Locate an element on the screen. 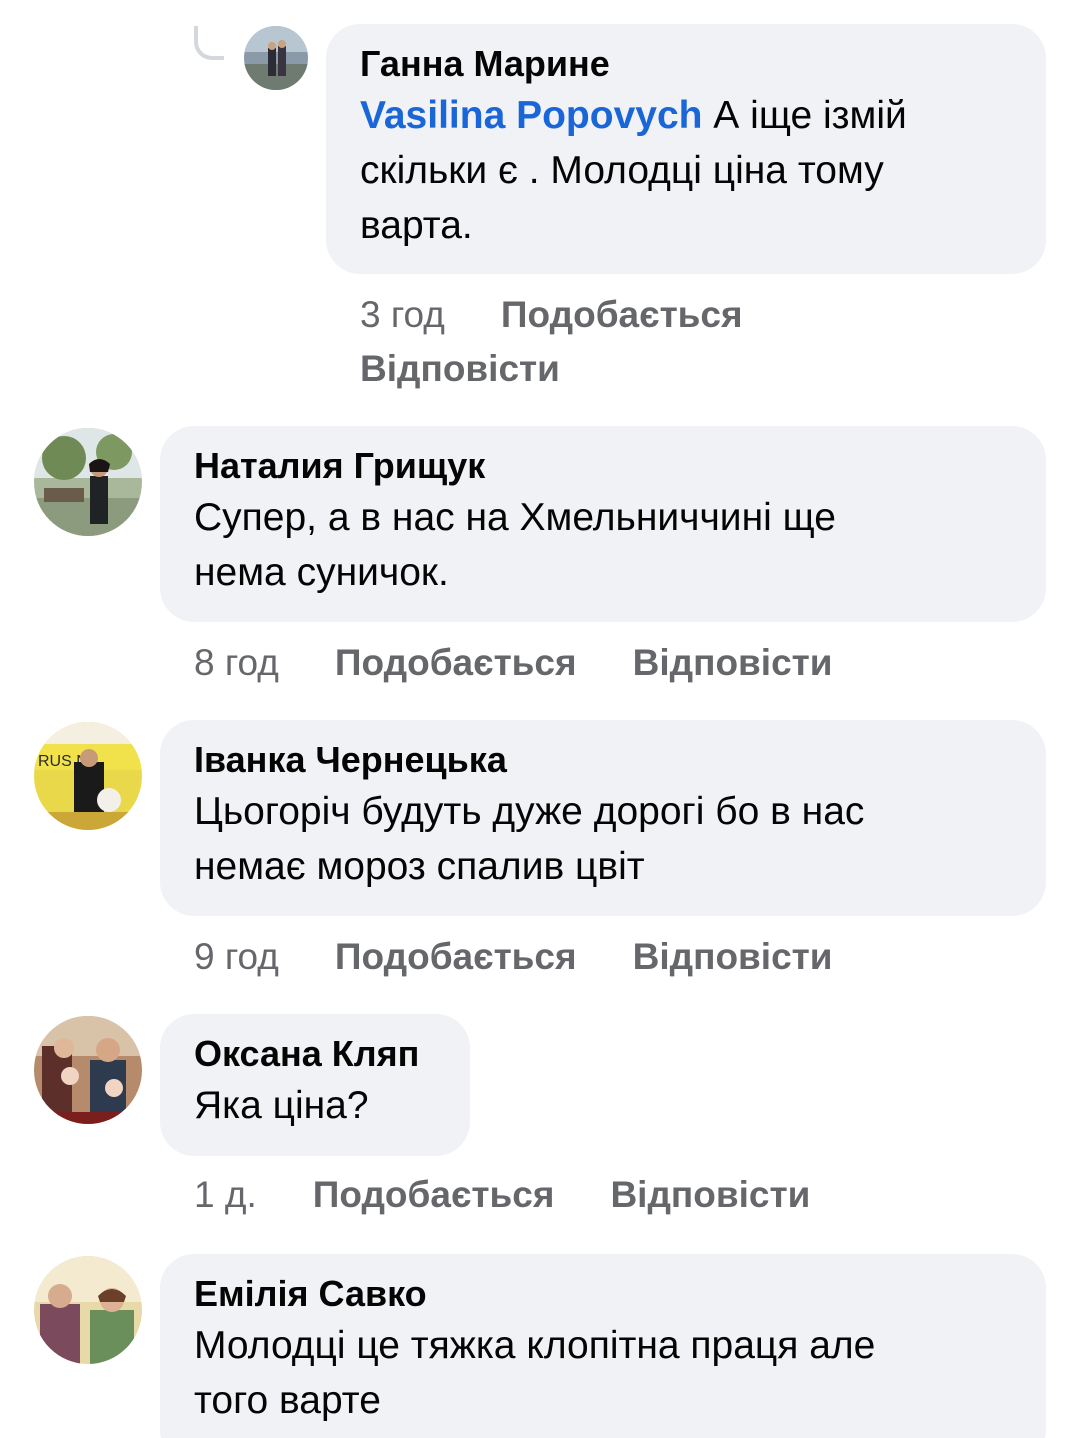 This screenshot has width=1080, height=1438. comment-timestamp: 3 год is located at coordinates (402, 314).